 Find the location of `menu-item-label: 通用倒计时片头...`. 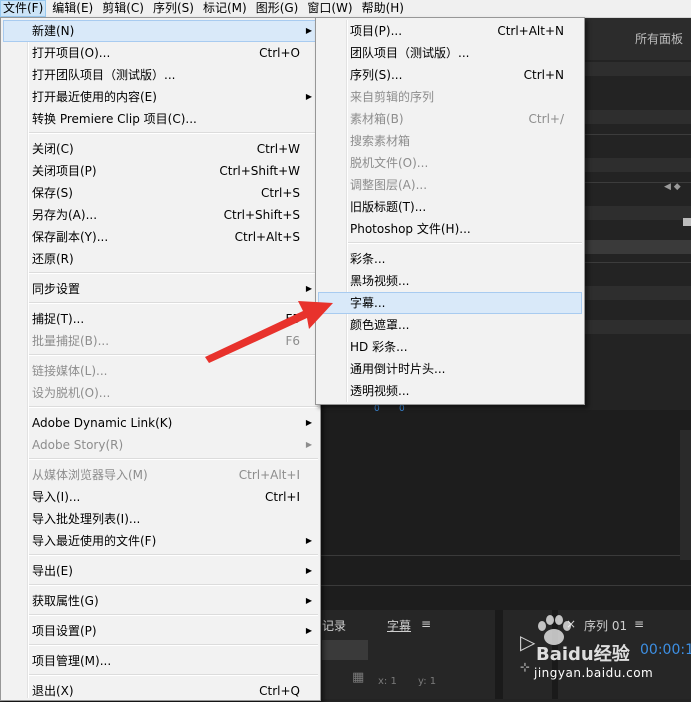

menu-item-label: 通用倒计时片头... is located at coordinates (398, 369).